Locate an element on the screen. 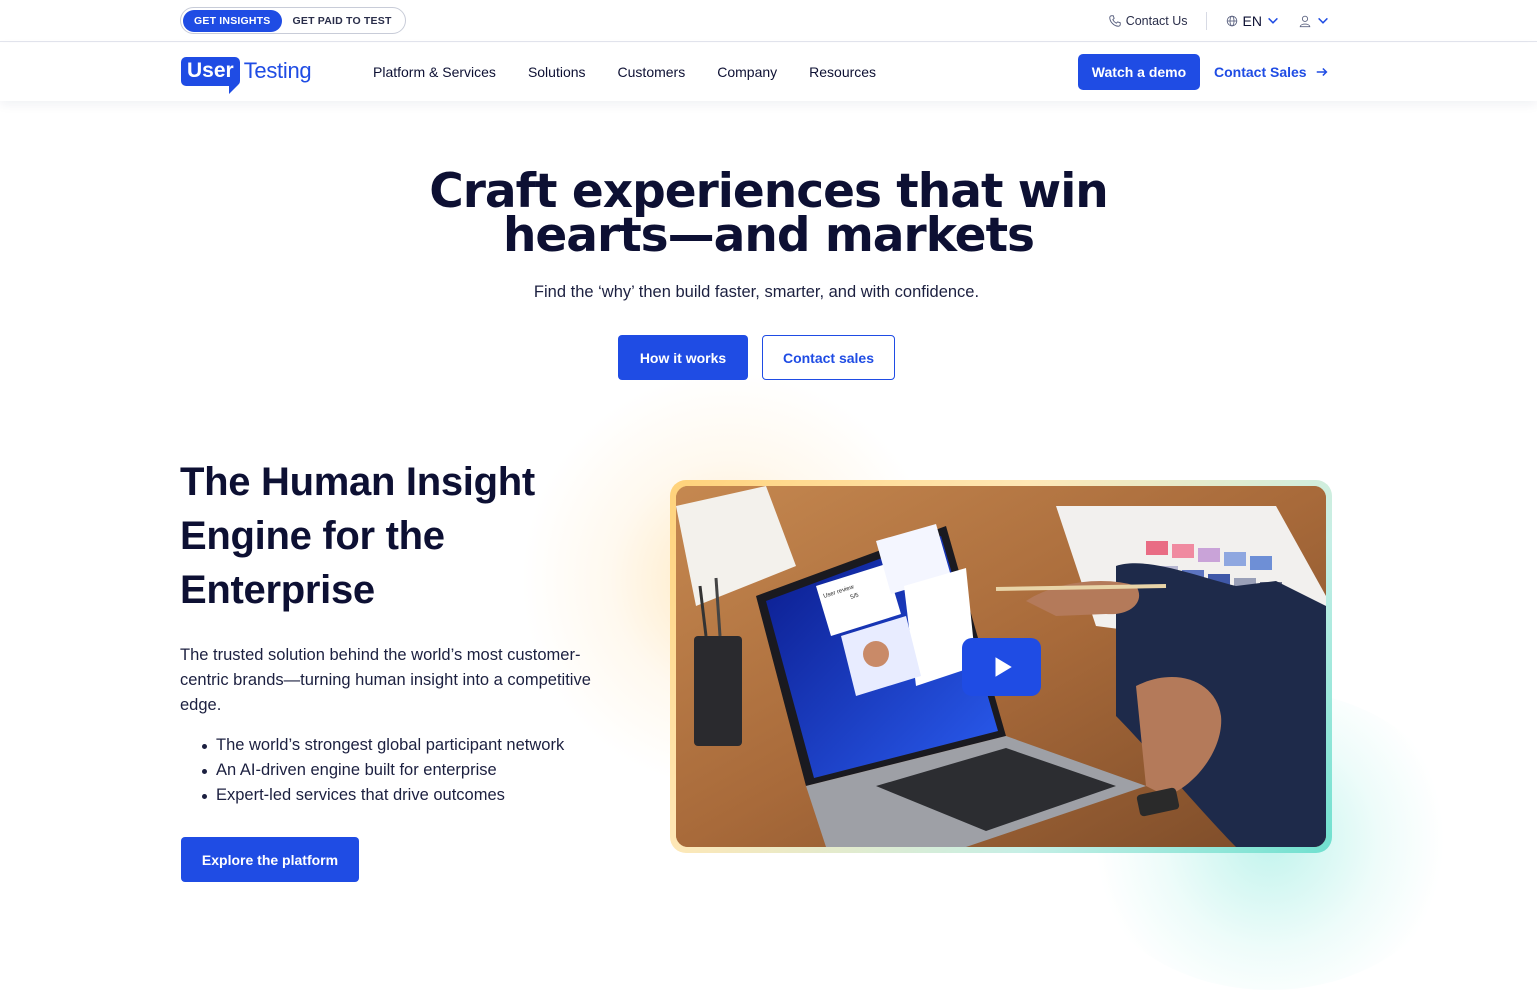  contact-us-link: Contact Us is located at coordinates (1148, 21).